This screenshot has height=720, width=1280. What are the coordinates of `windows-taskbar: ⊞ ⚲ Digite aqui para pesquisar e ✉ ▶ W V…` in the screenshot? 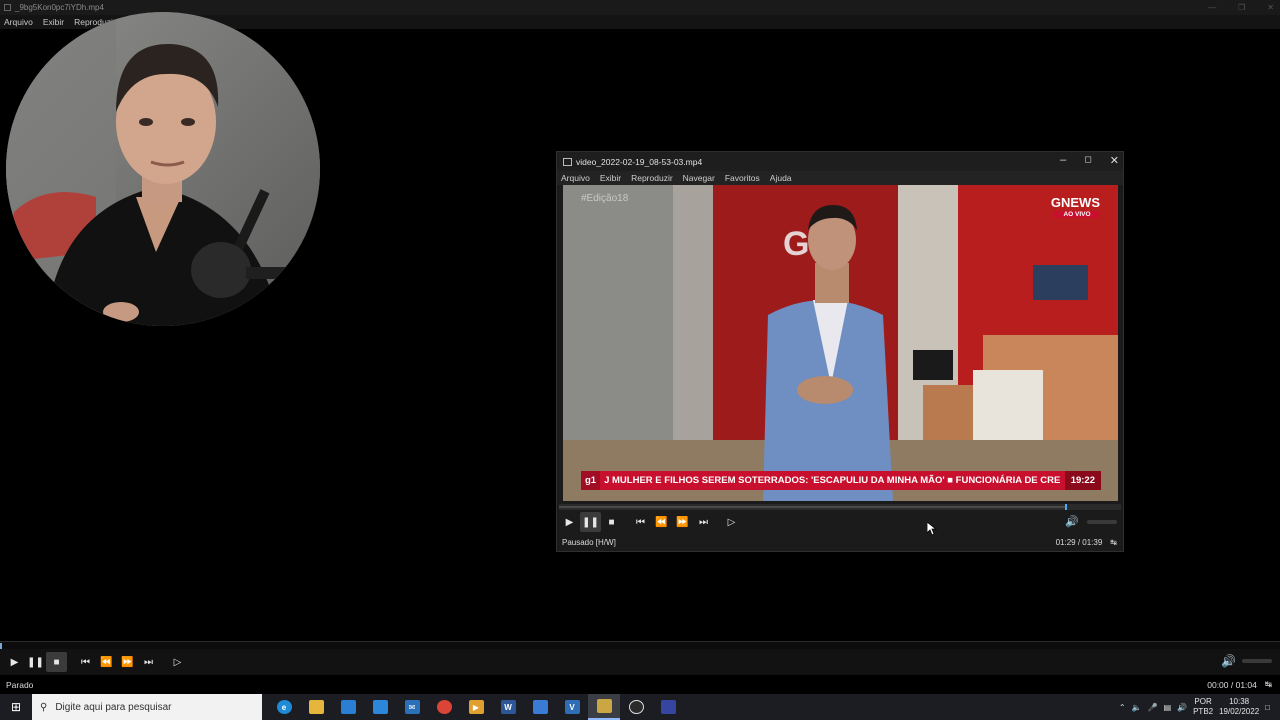 It's located at (640, 707).